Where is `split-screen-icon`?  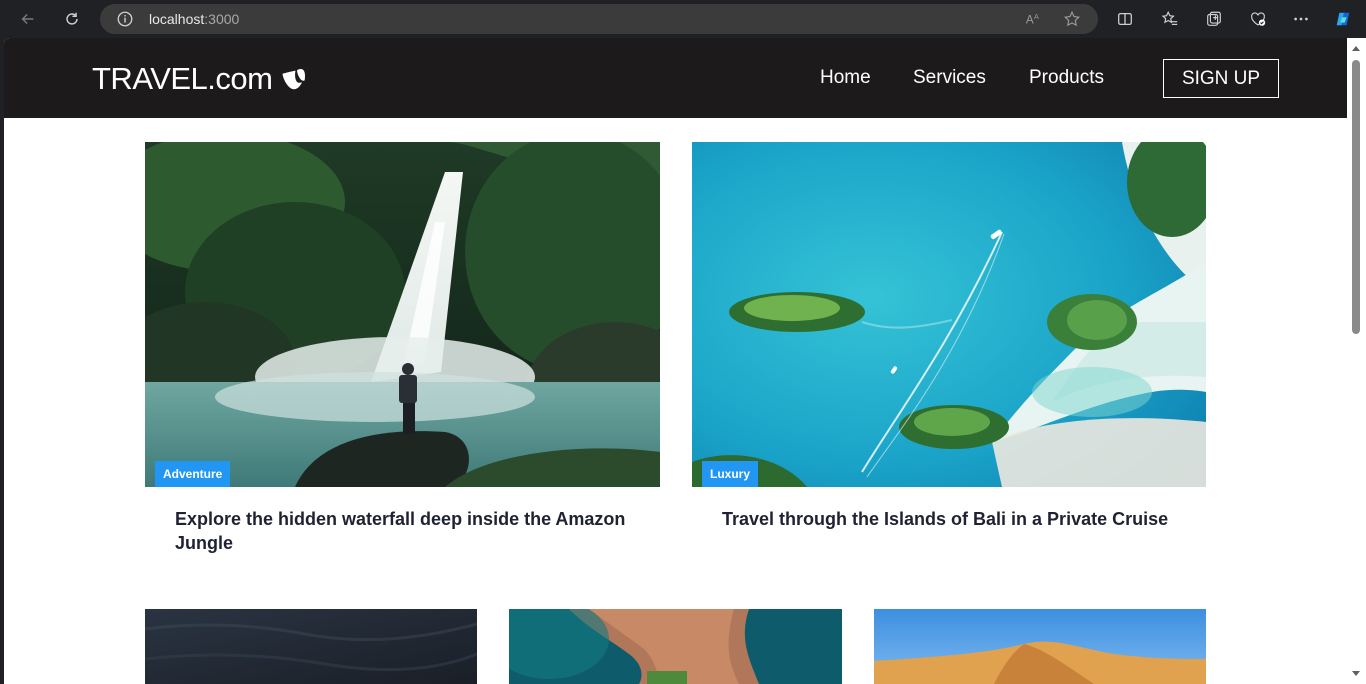
split-screen-icon is located at coordinates (1125, 19).